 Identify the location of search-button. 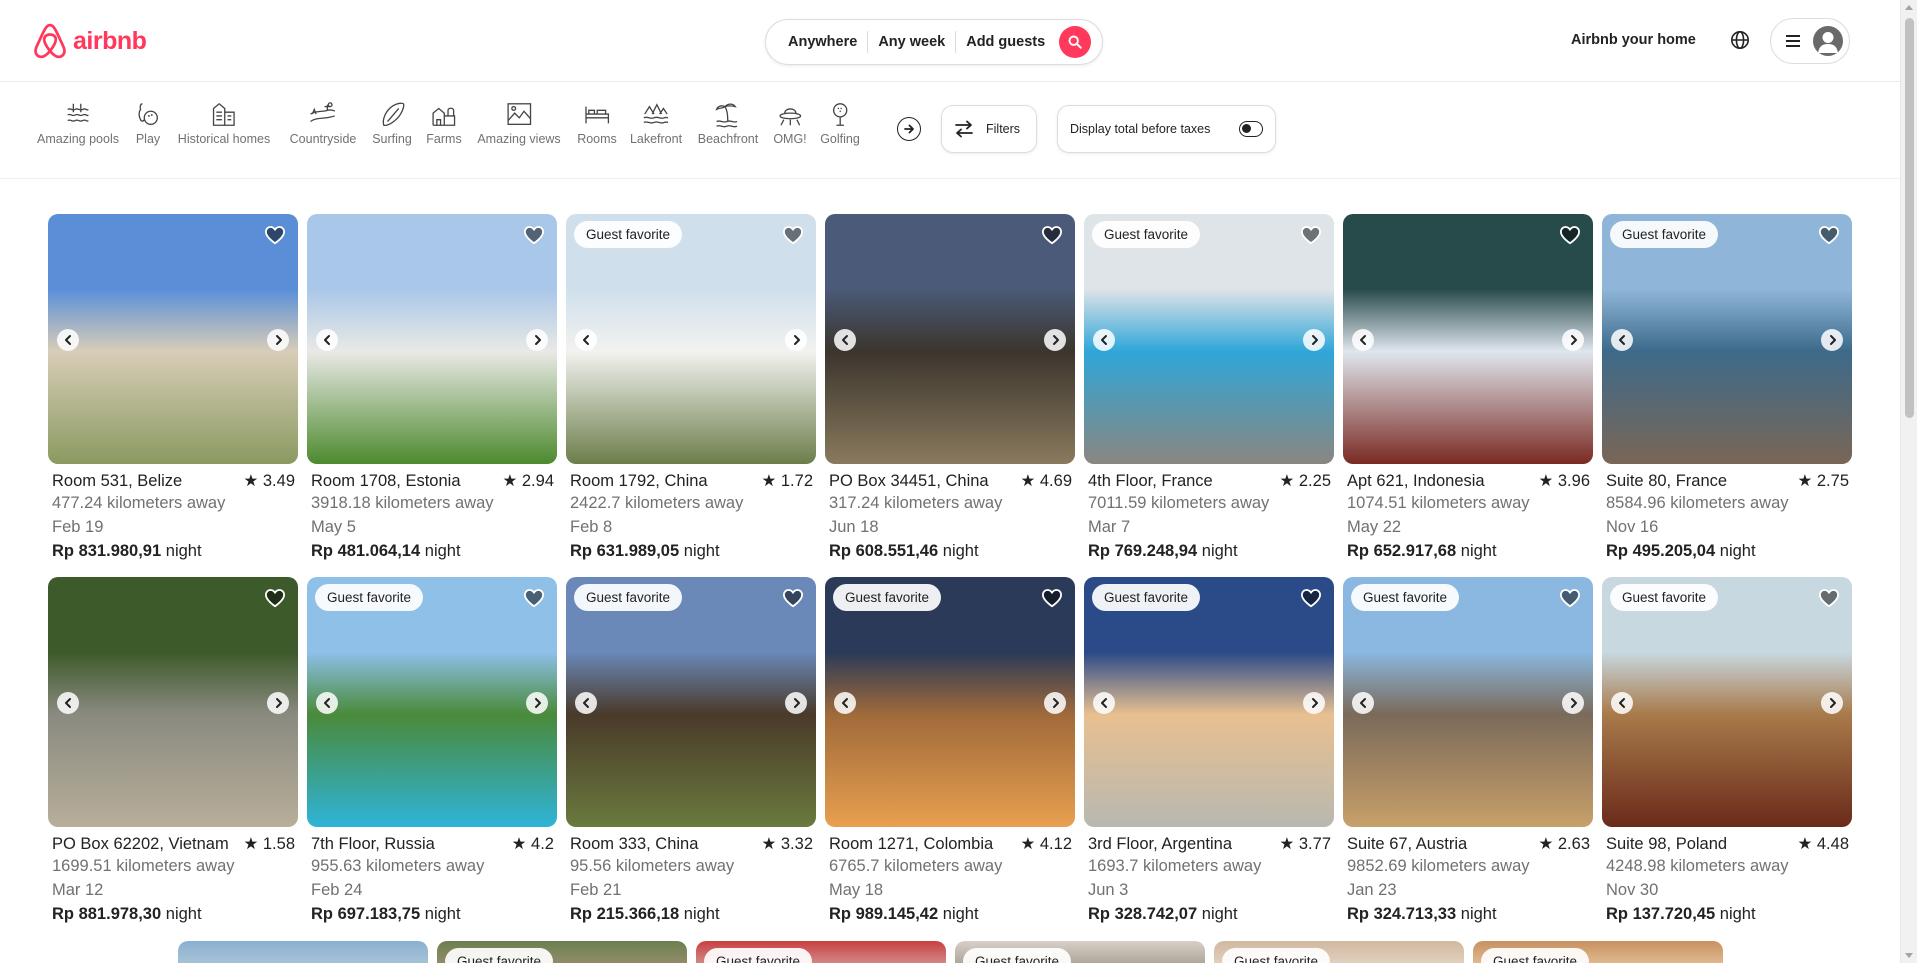
(1075, 42).